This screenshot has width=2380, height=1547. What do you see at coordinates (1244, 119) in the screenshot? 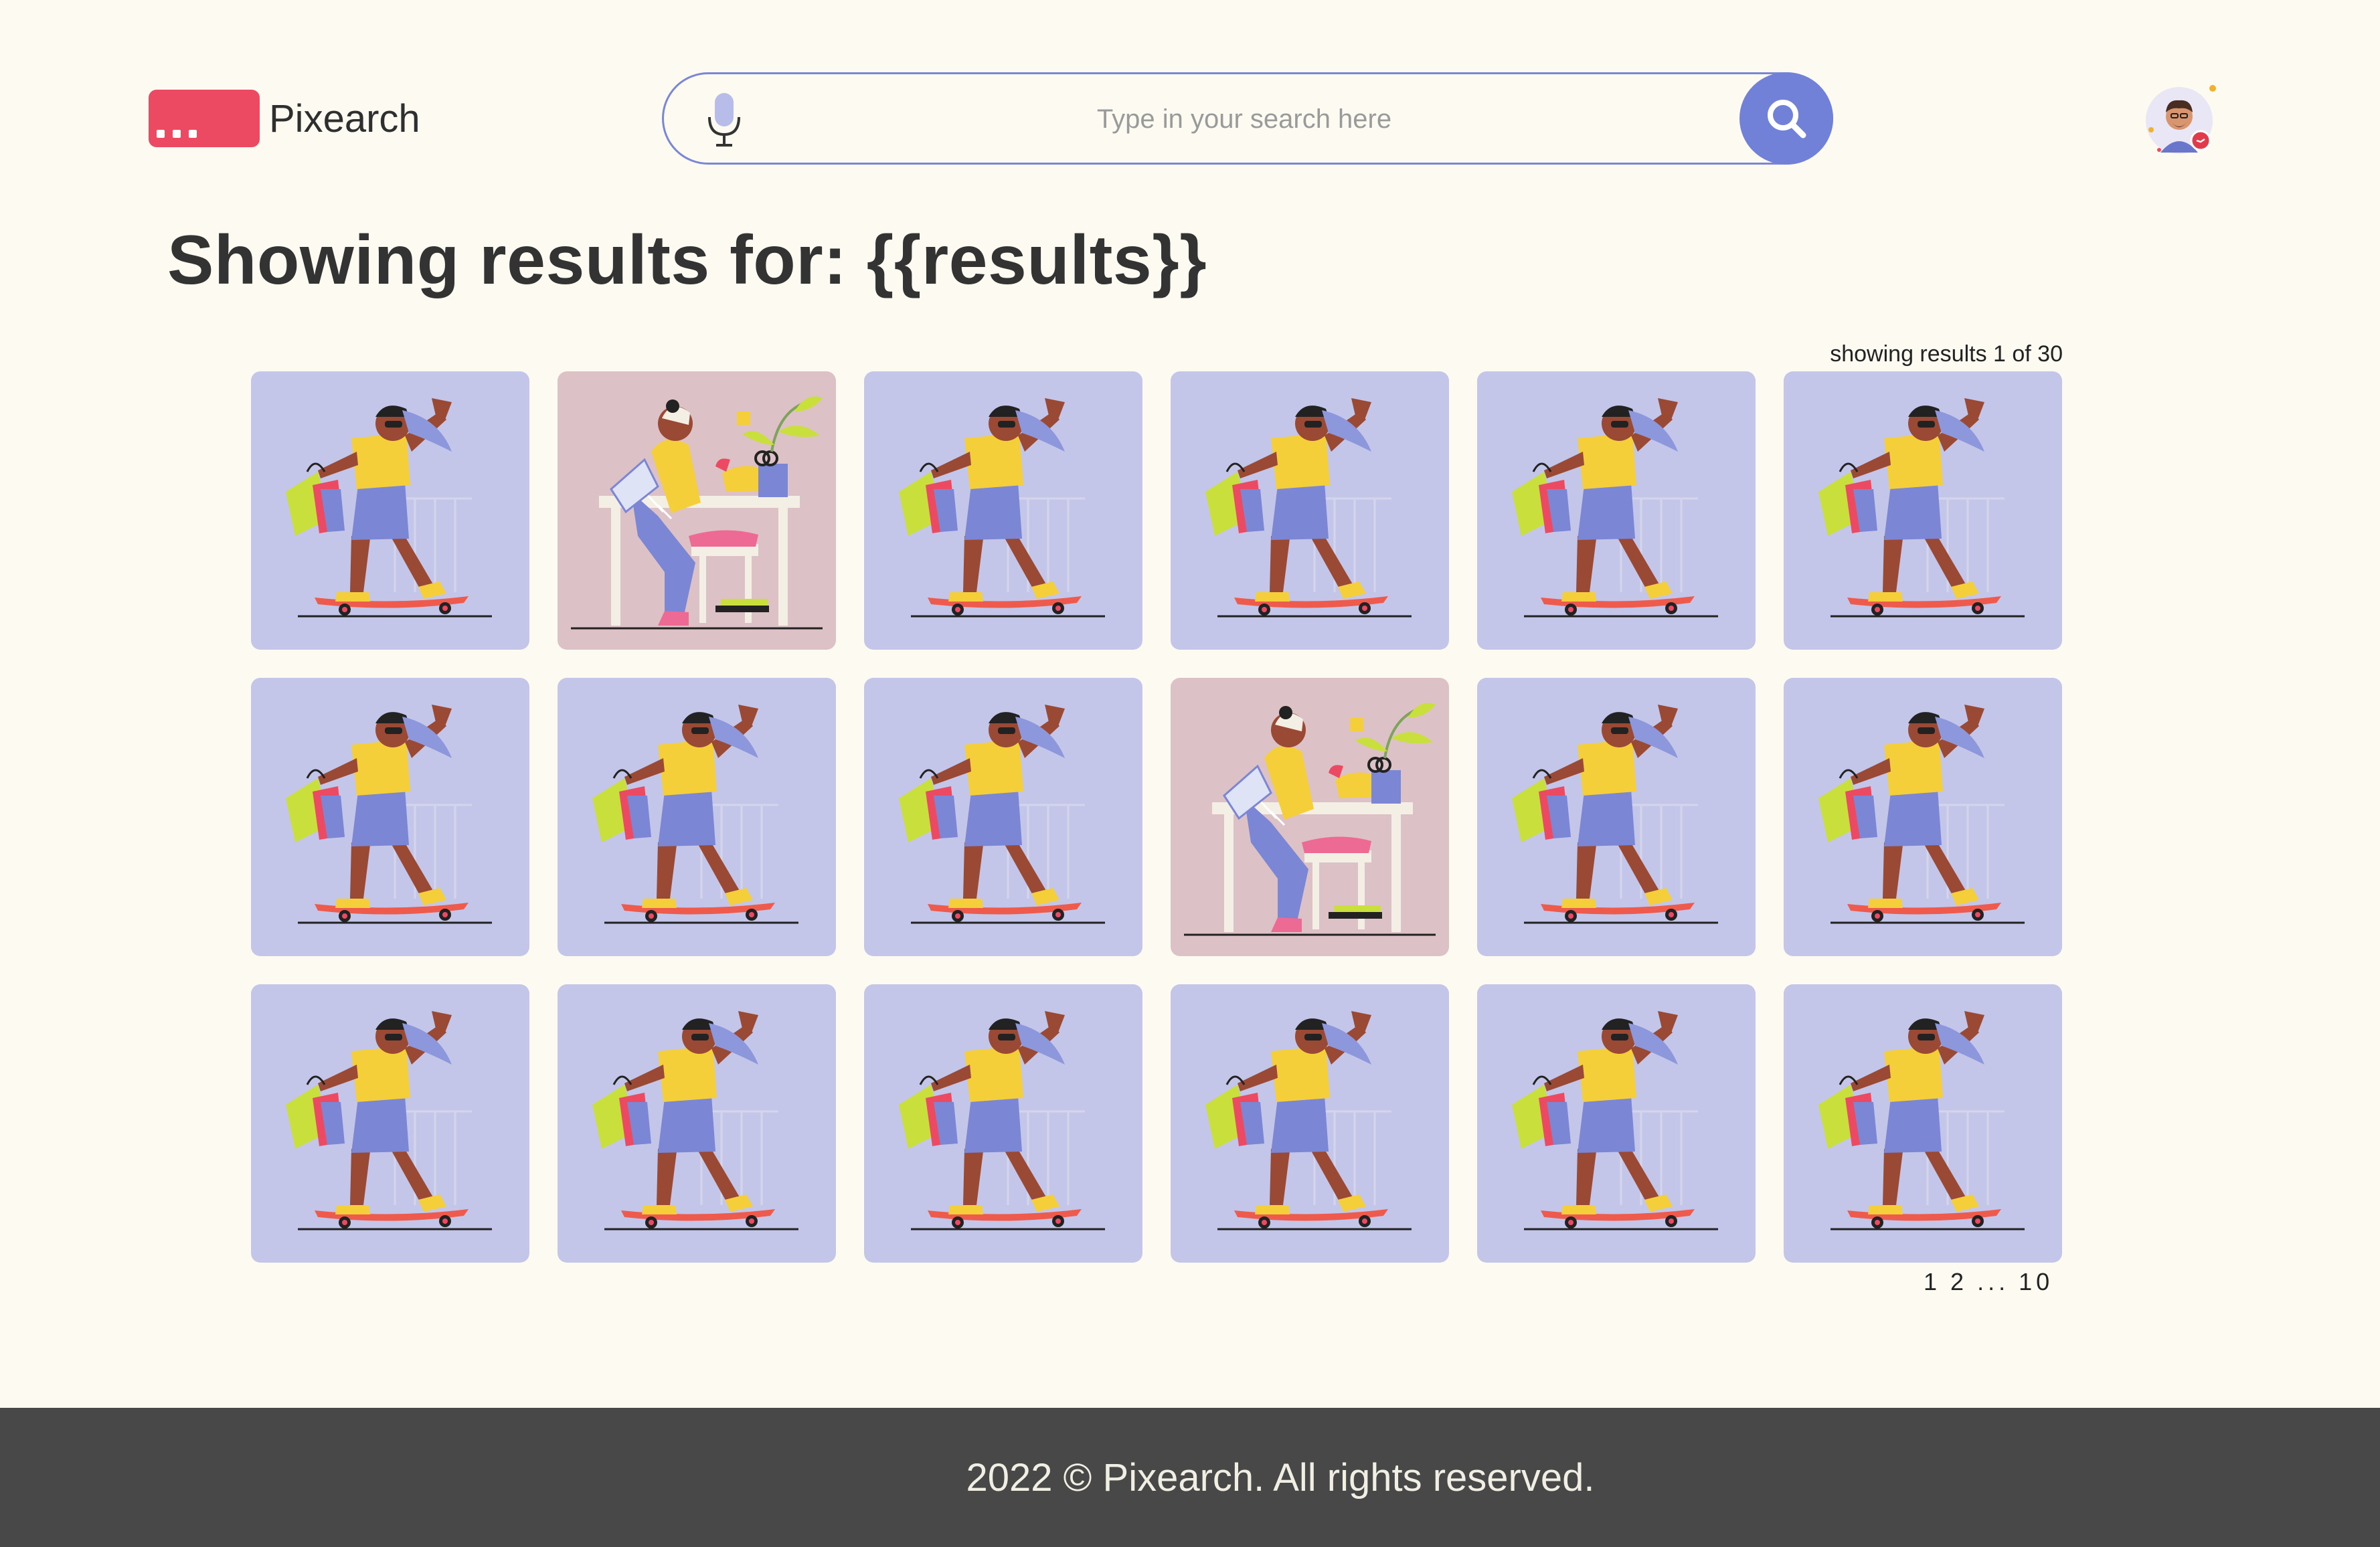
I see `search-input` at bounding box center [1244, 119].